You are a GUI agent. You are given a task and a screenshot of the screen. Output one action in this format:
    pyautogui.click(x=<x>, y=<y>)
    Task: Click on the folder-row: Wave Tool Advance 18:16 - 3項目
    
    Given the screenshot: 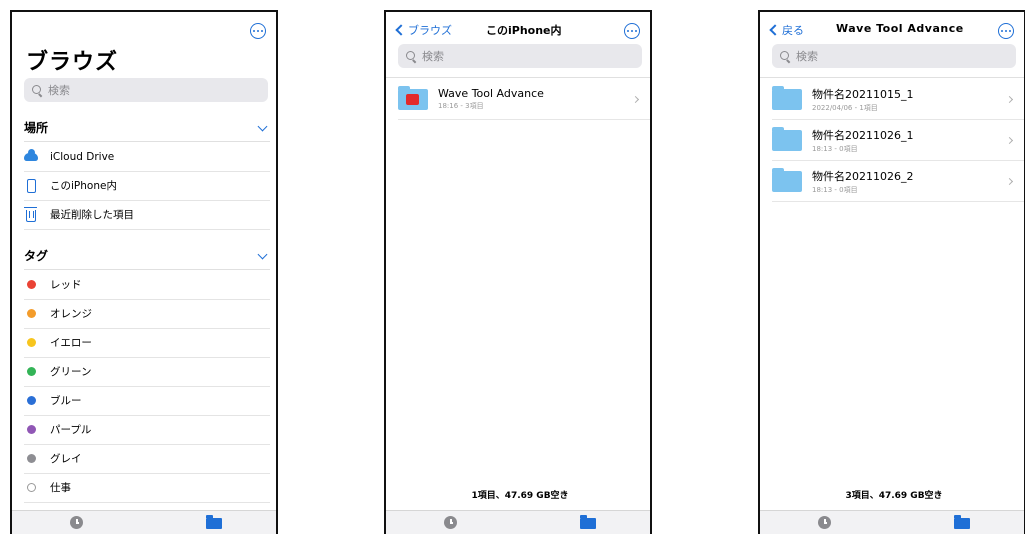 What is the action you would take?
    pyautogui.click(x=524, y=99)
    